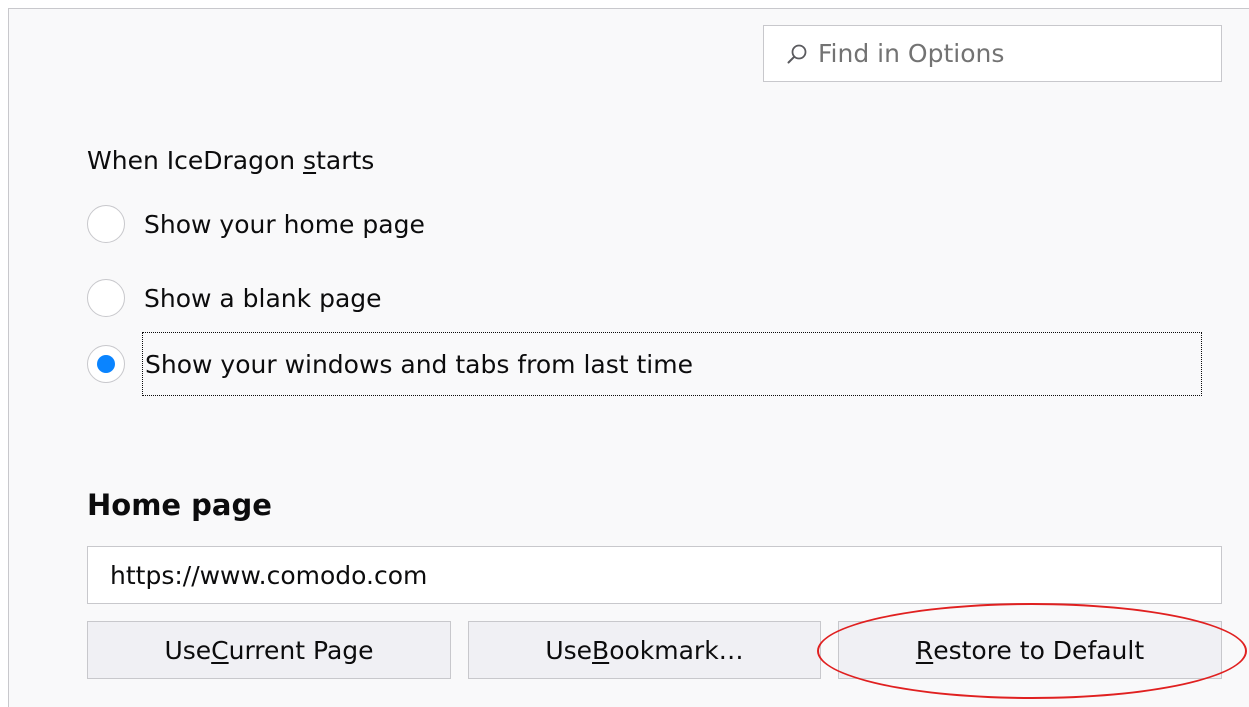 This screenshot has height=707, width=1249. What do you see at coordinates (269, 650) in the screenshot?
I see `use-current-page-button: Use Current Page` at bounding box center [269, 650].